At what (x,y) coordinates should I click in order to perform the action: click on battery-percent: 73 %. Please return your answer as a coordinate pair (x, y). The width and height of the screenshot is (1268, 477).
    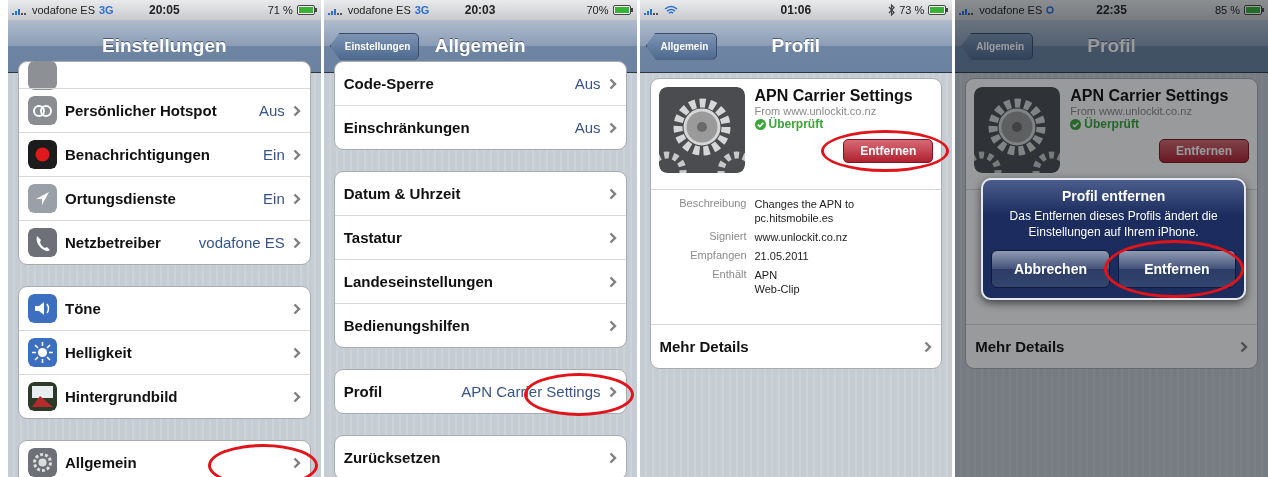
    Looking at the image, I should click on (912, 10).